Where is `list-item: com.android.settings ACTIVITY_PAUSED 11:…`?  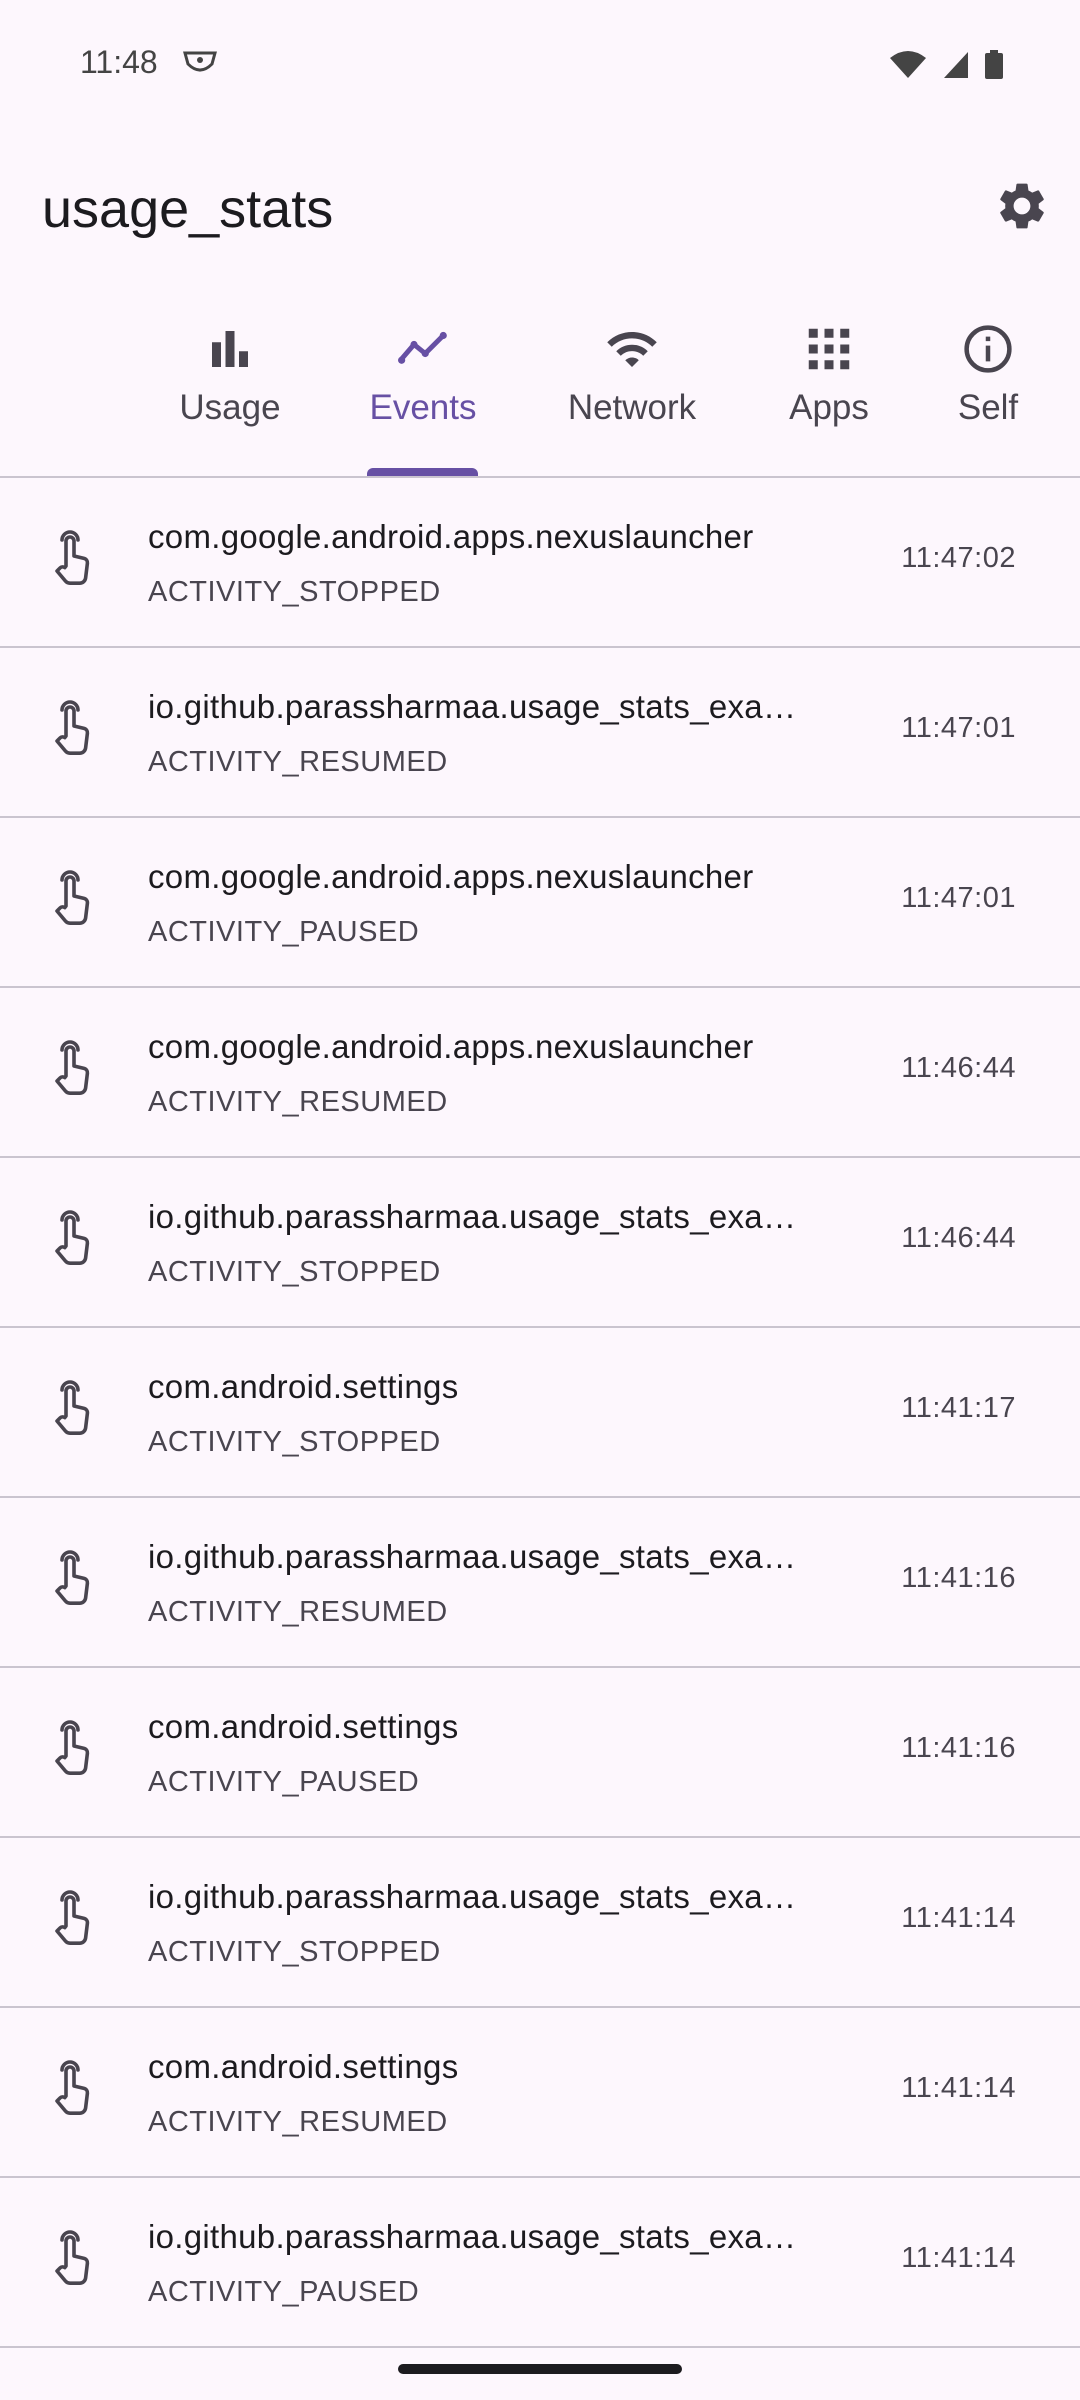
list-item: com.android.settings ACTIVITY_PAUSED 11:… is located at coordinates (540, 1753).